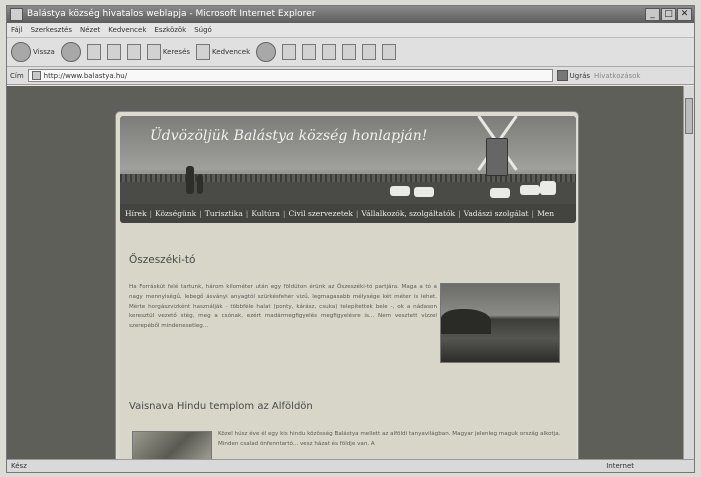 This screenshot has width=701, height=477. I want to click on toolbar: Vissza Keresés Kedvencek, so click(350, 52).